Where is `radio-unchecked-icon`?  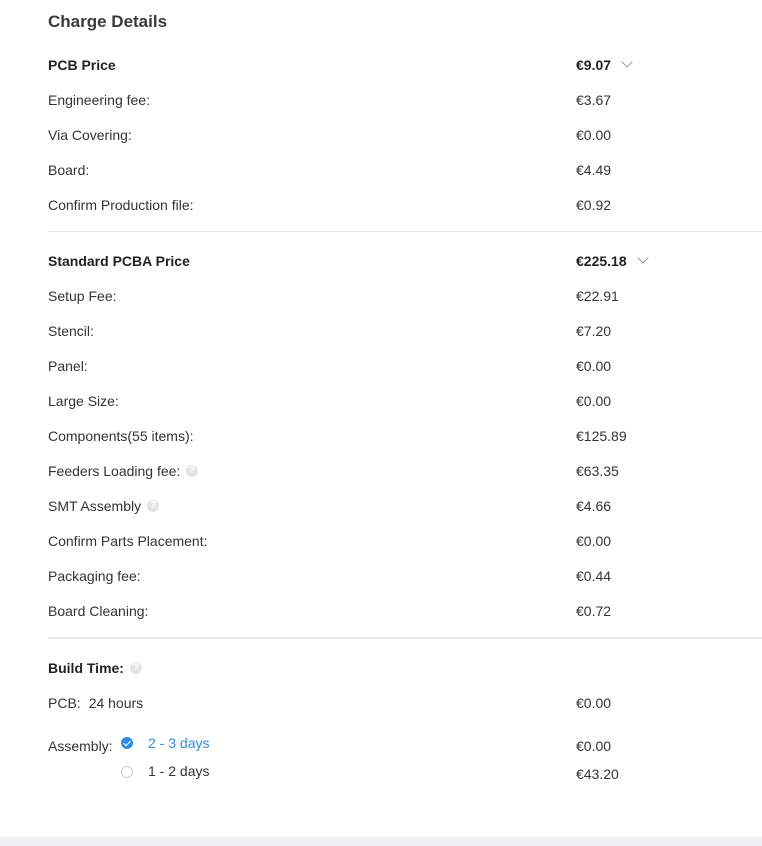
radio-unchecked-icon is located at coordinates (127, 772).